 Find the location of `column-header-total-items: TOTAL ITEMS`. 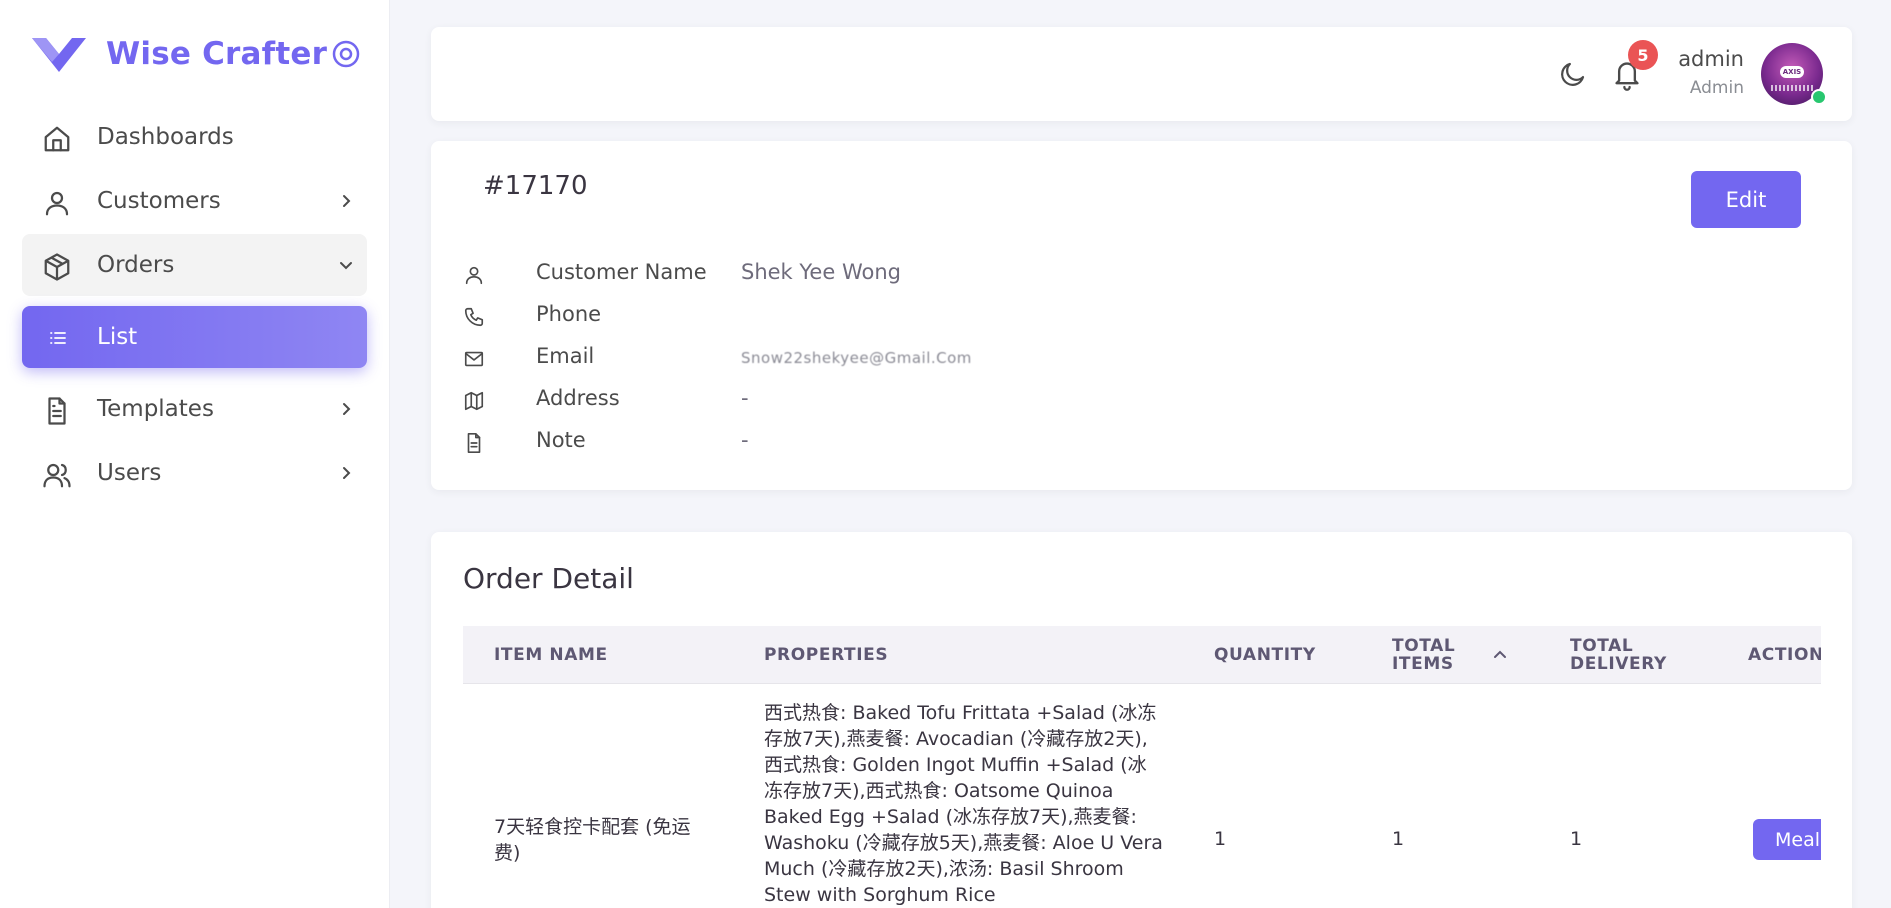

column-header-total-items: TOTAL ITEMS is located at coordinates (1437, 655).